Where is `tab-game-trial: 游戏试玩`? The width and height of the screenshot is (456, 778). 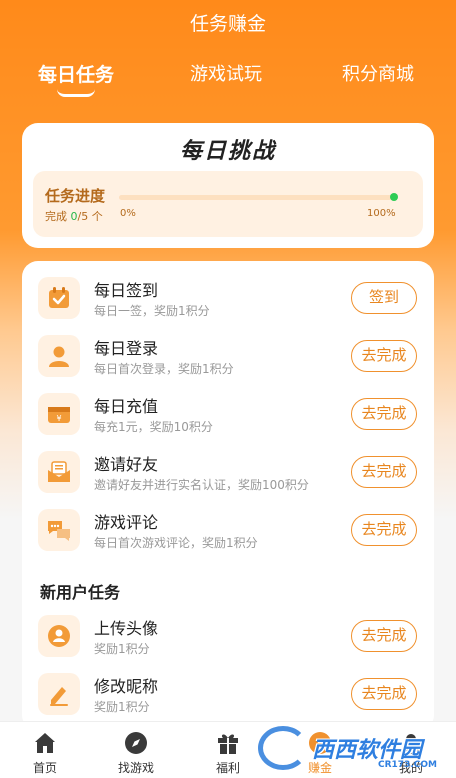
tab-game-trial: 游戏试玩 is located at coordinates (226, 75).